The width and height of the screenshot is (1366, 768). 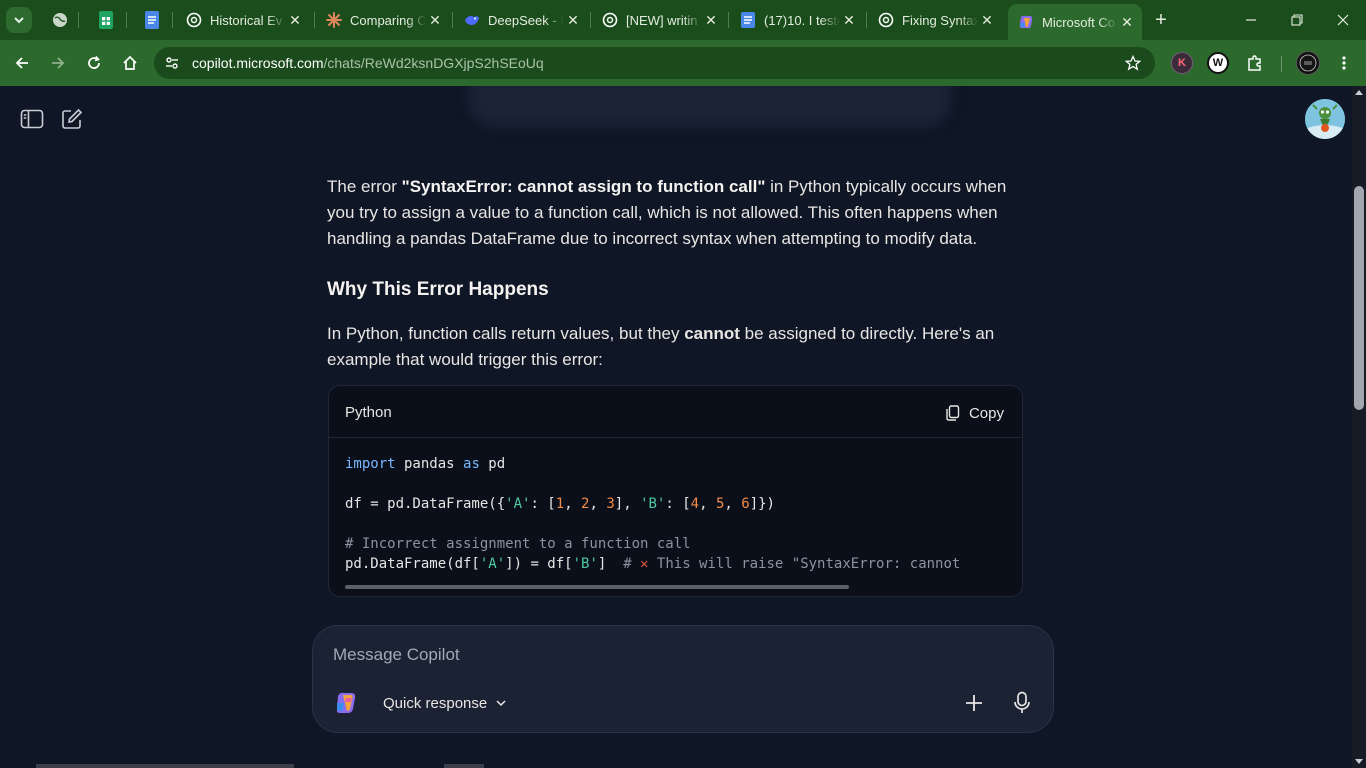 What do you see at coordinates (1161, 20) in the screenshot?
I see `new-tab-button: +` at bounding box center [1161, 20].